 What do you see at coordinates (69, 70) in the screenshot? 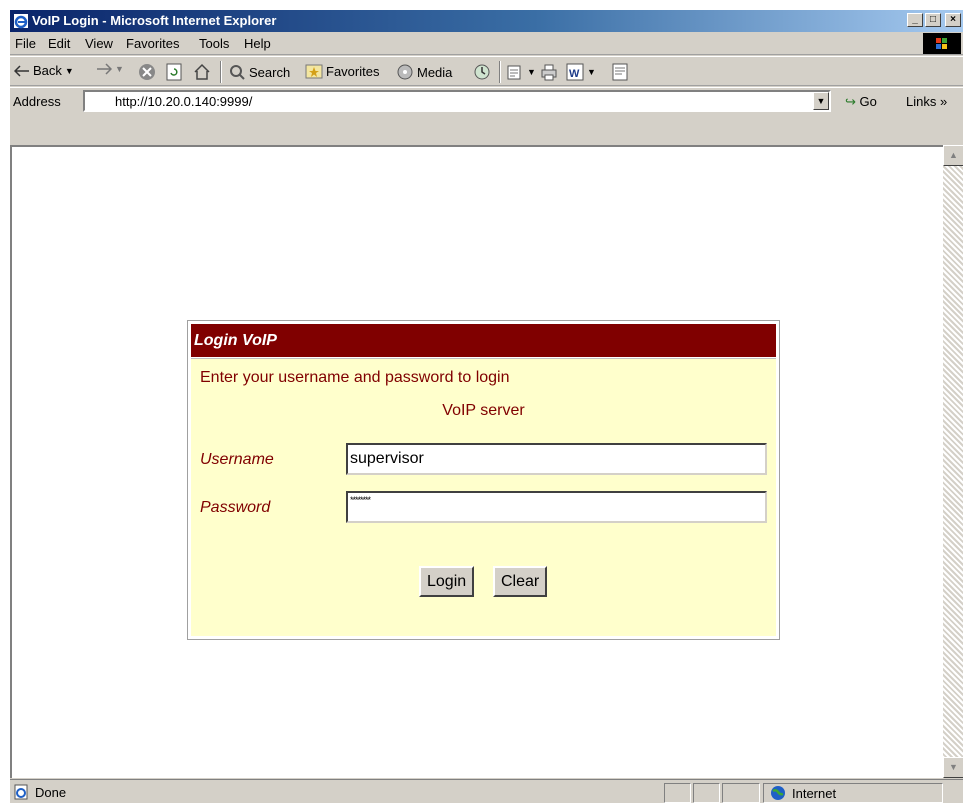
I see `back-dropdown-icon: ▼` at bounding box center [69, 70].